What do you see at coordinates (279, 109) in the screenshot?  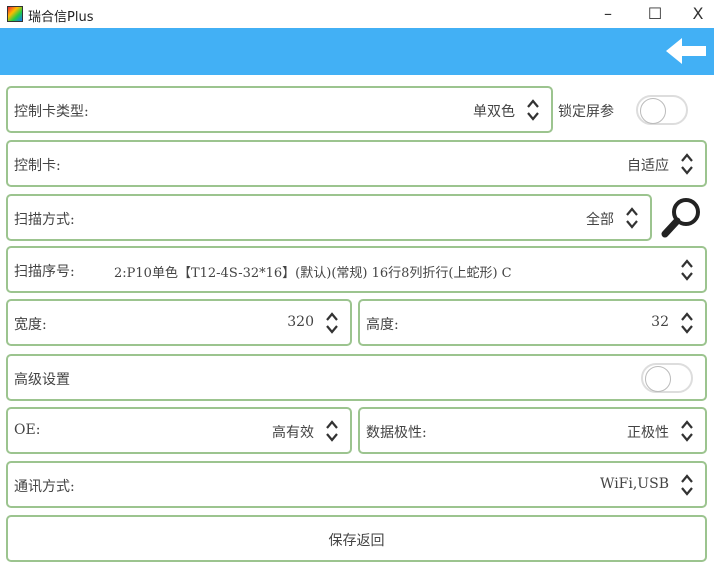 I see `card-type-select: 控制卡类型: 单双色` at bounding box center [279, 109].